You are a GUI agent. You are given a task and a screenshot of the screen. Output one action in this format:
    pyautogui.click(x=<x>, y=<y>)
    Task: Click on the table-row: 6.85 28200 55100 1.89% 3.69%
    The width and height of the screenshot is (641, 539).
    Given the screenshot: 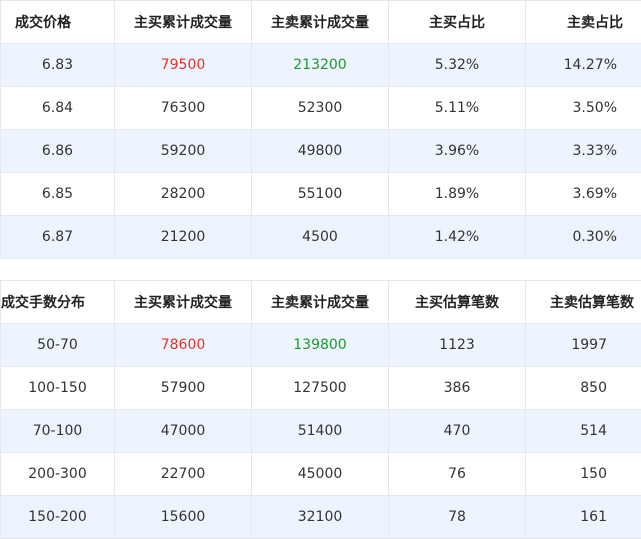 What is the action you would take?
    pyautogui.click(x=320, y=194)
    